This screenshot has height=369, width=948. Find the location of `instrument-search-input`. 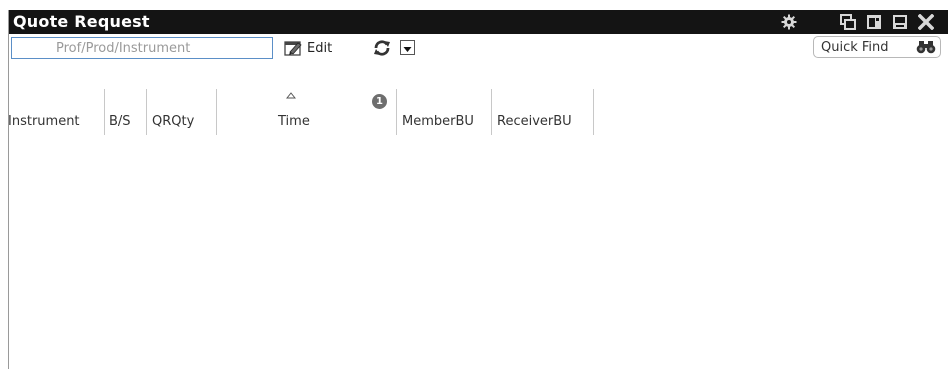

instrument-search-input is located at coordinates (142, 48).